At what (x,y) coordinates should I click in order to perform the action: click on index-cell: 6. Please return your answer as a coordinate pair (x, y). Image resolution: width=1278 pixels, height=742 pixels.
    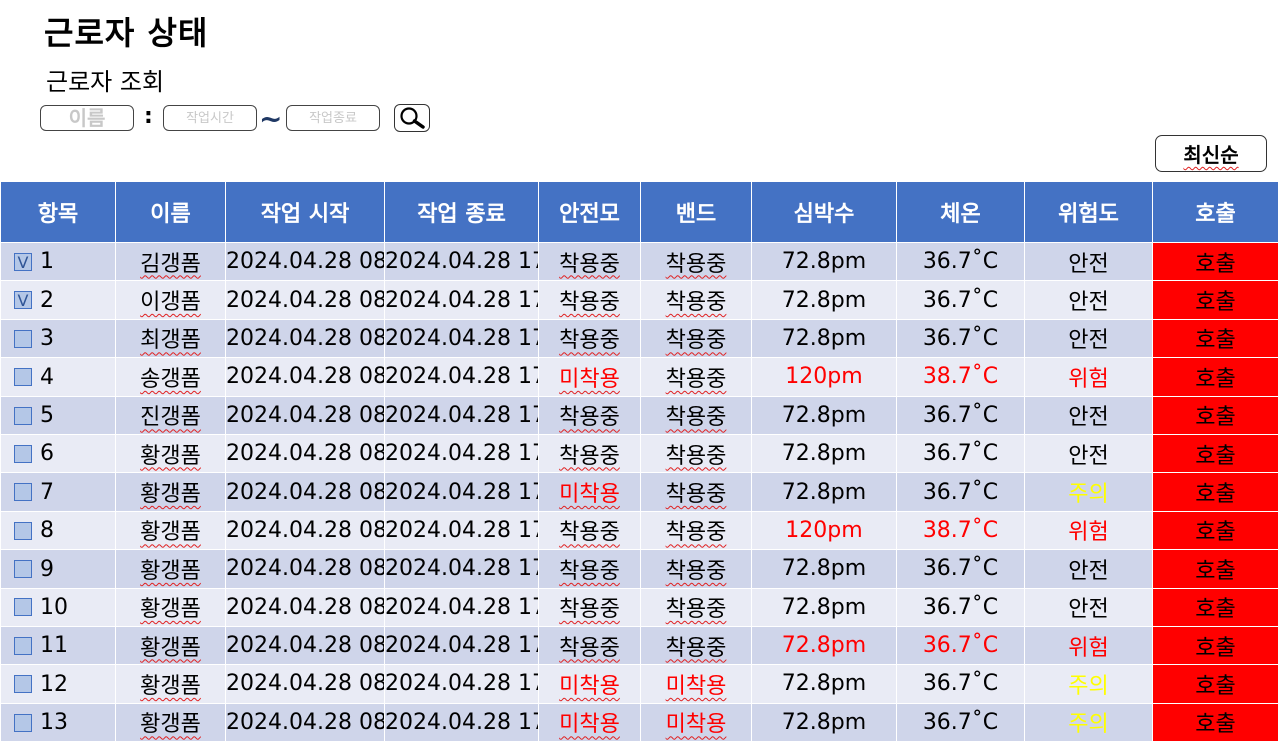
    Looking at the image, I should click on (58, 453).